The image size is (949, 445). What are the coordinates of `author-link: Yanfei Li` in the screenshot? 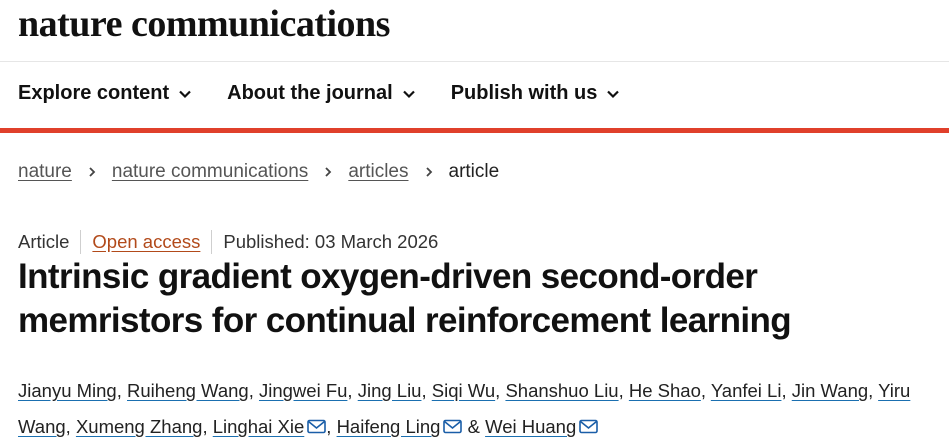 It's located at (746, 390).